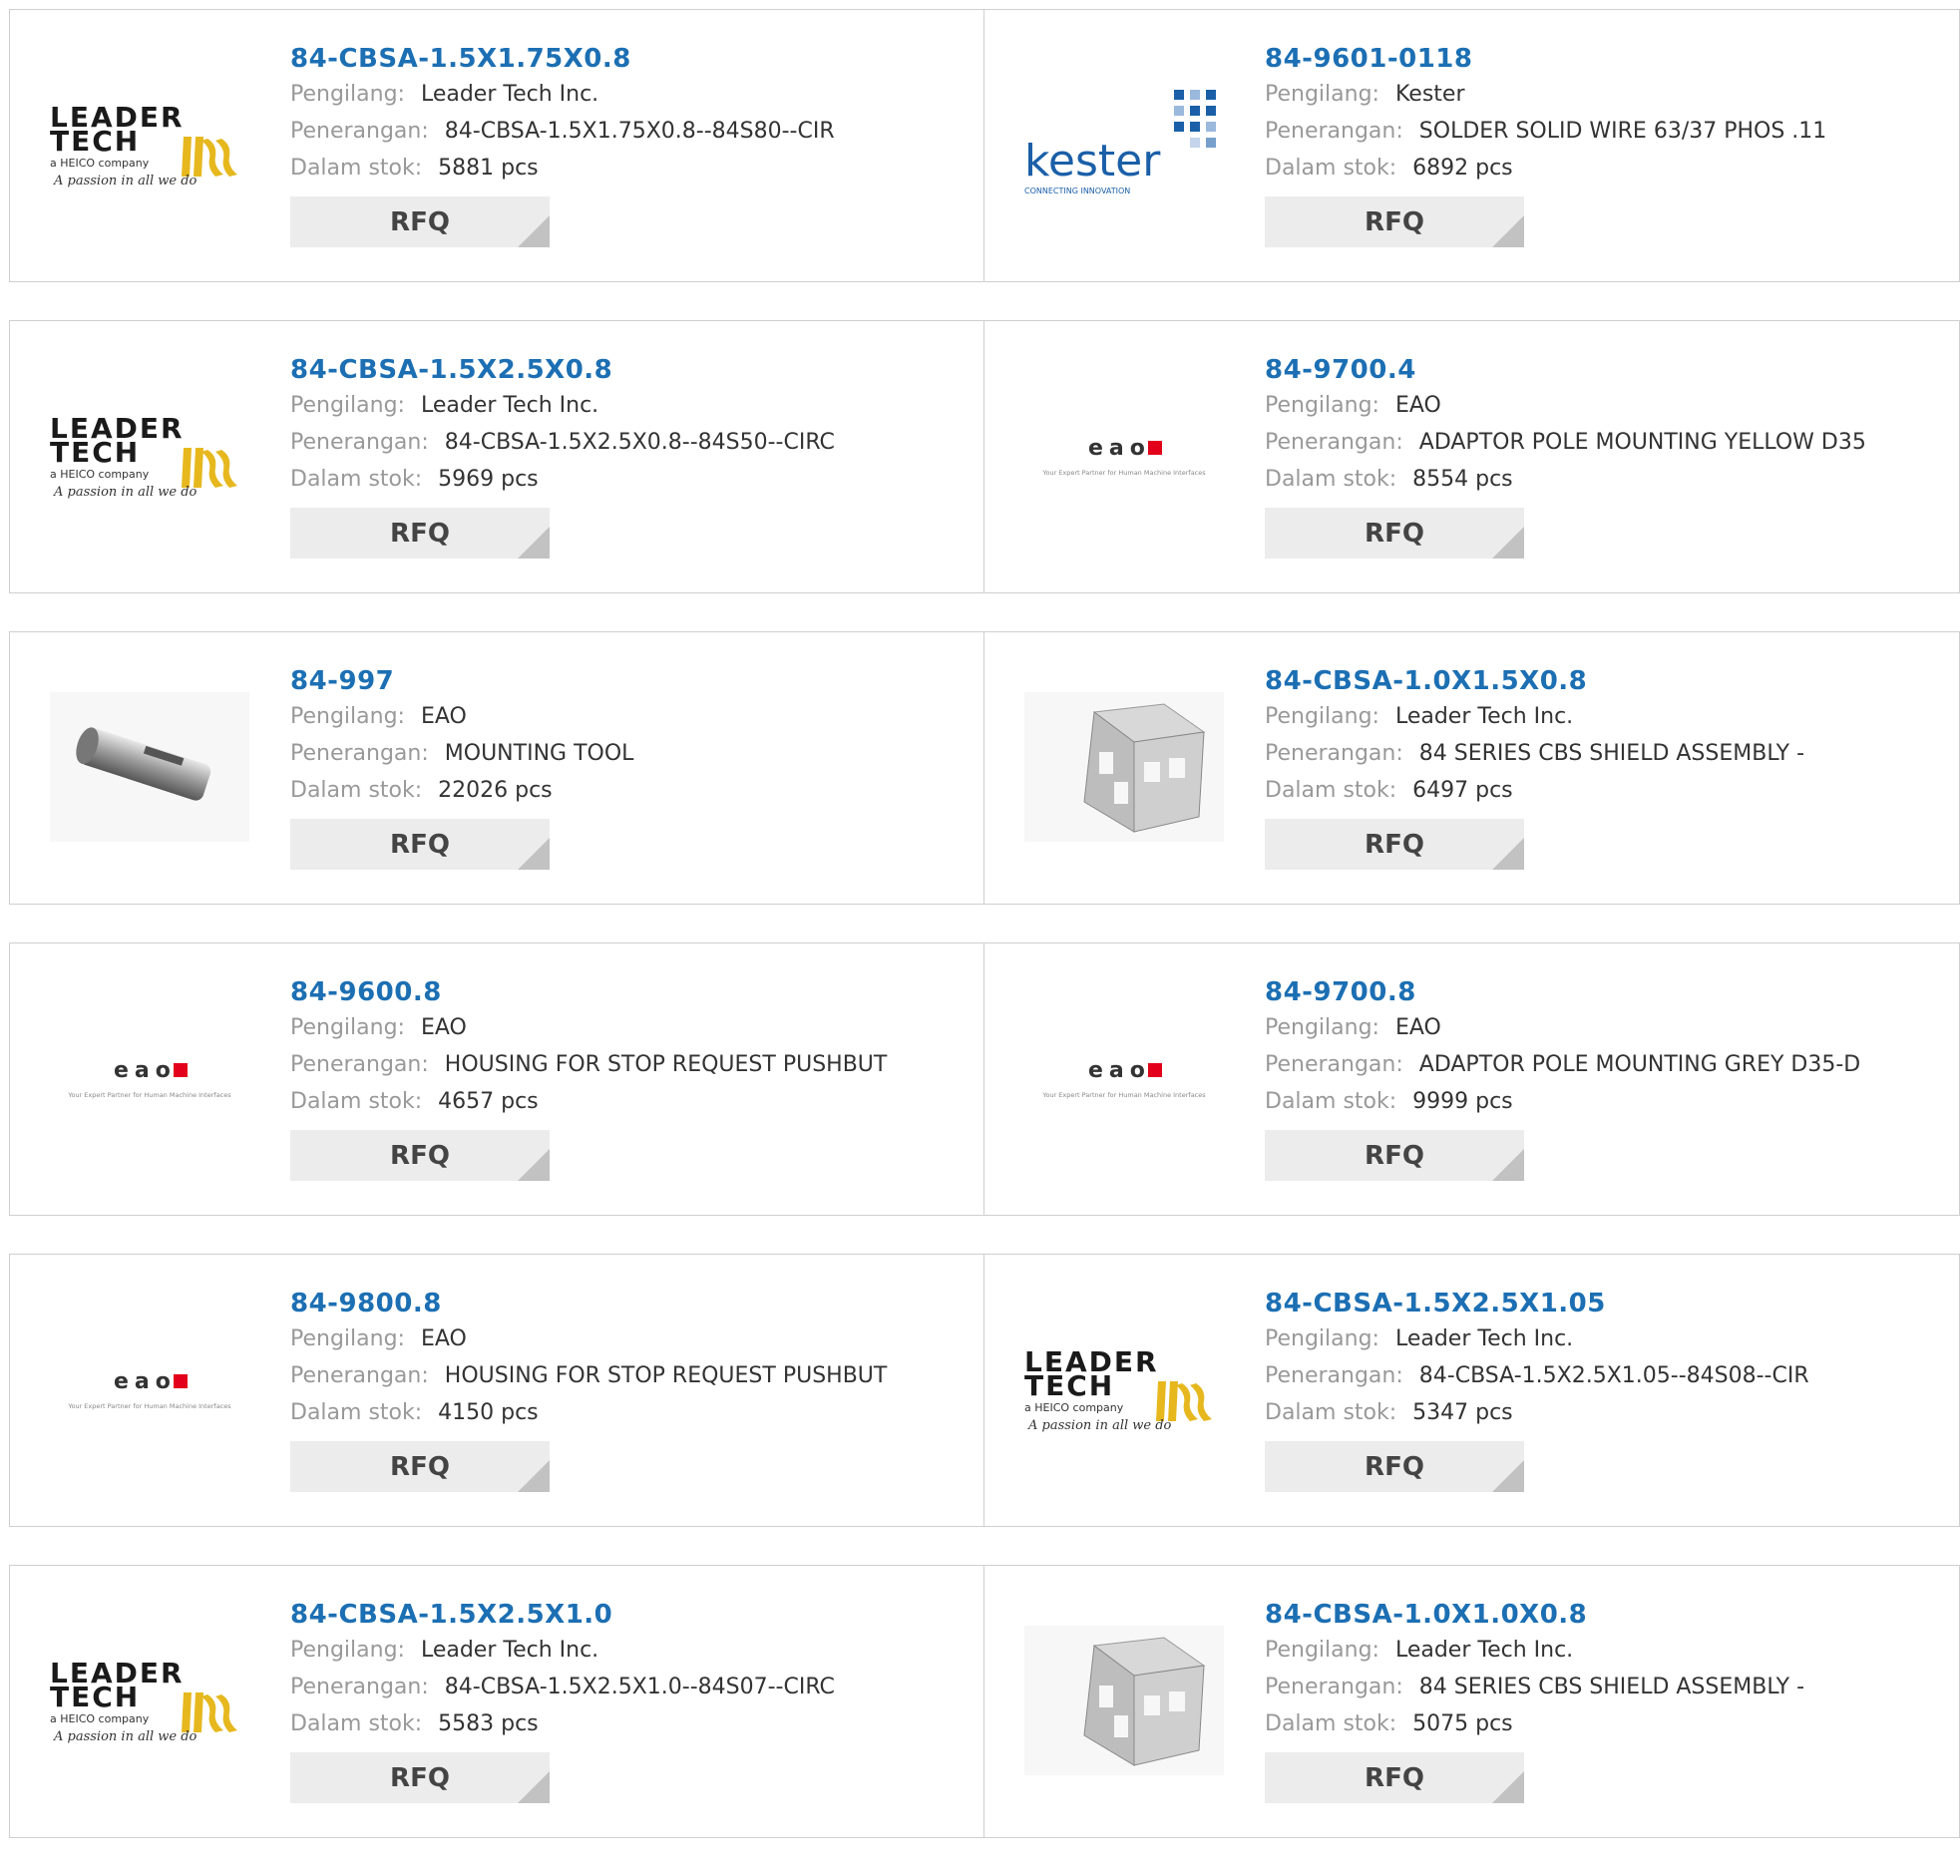  What do you see at coordinates (1563, 992) in the screenshot?
I see `part-number-link: 84-9700.8` at bounding box center [1563, 992].